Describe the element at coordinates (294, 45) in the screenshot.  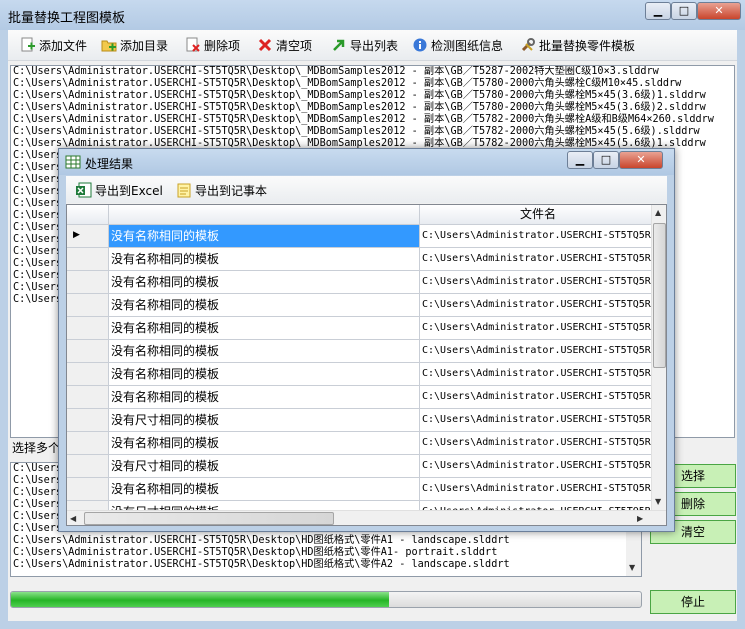
I see `clear-items-label: 清空项` at that location.